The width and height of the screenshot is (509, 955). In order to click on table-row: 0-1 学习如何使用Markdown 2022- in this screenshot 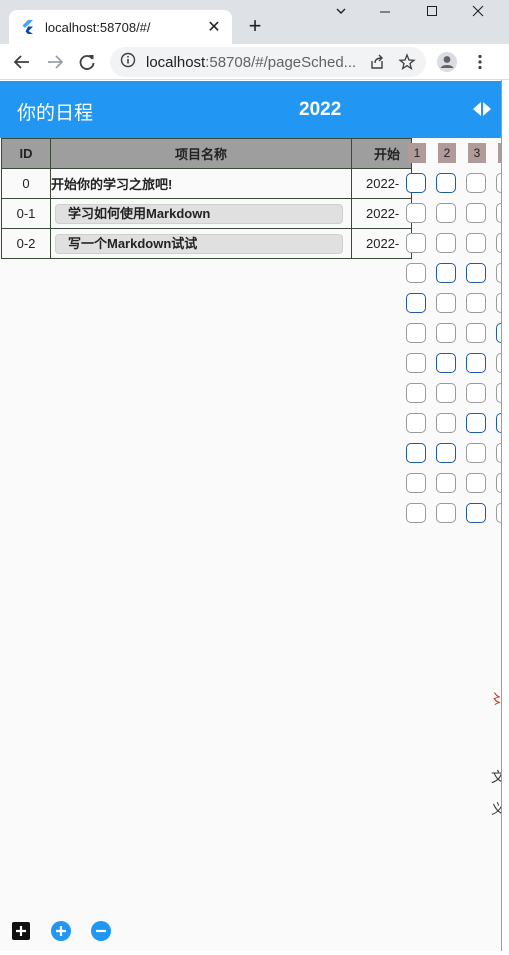, I will do `click(206, 213)`.